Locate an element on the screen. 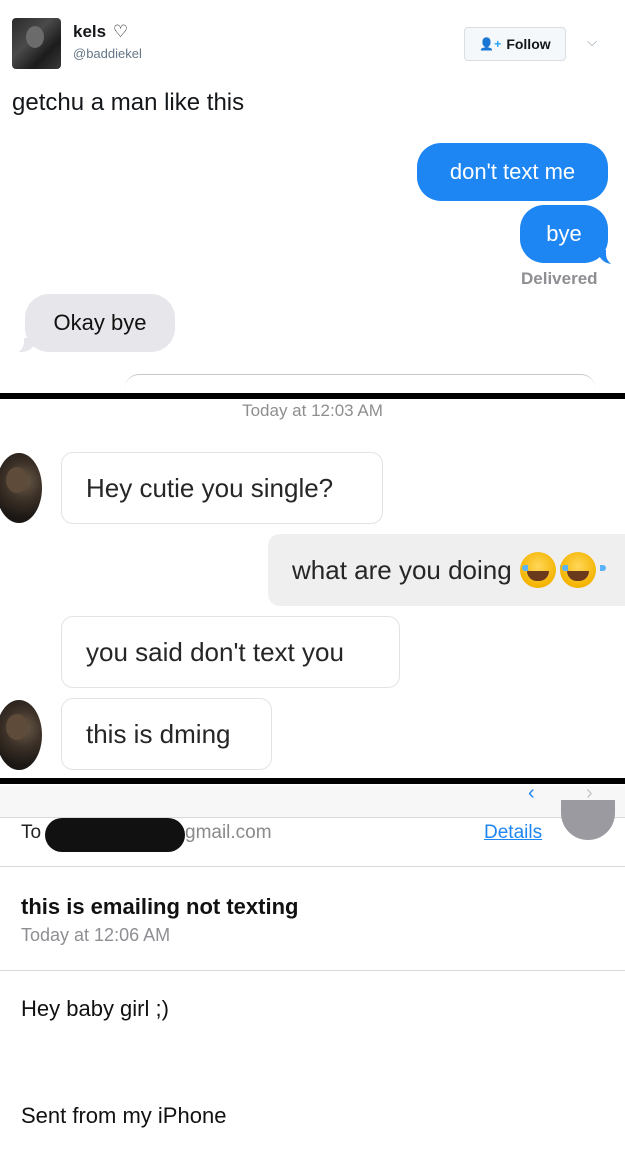 The height and width of the screenshot is (1154, 625). heart-icon: ♡ is located at coordinates (120, 31).